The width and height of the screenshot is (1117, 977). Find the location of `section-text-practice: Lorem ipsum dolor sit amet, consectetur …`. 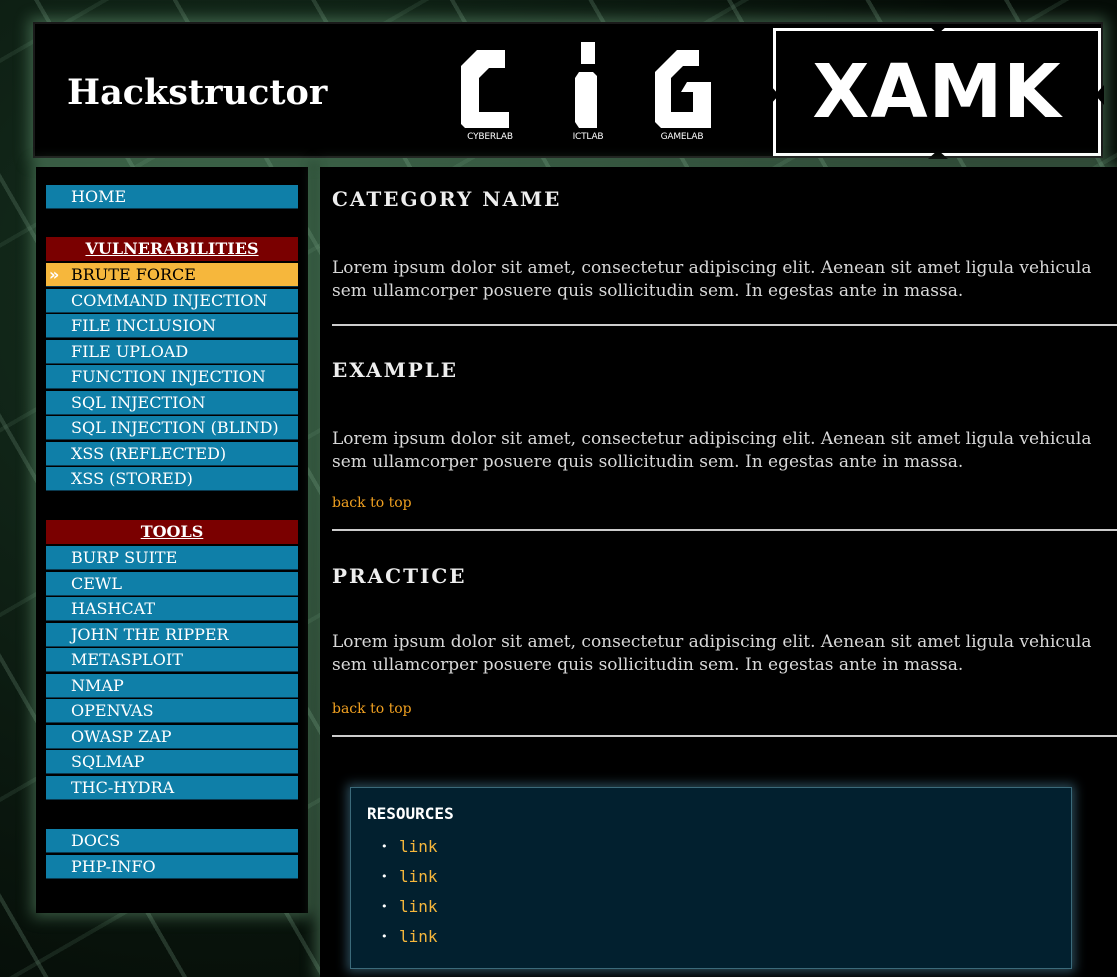

section-text-practice: Lorem ipsum dolor sit amet, consectetur … is located at coordinates (712, 653).